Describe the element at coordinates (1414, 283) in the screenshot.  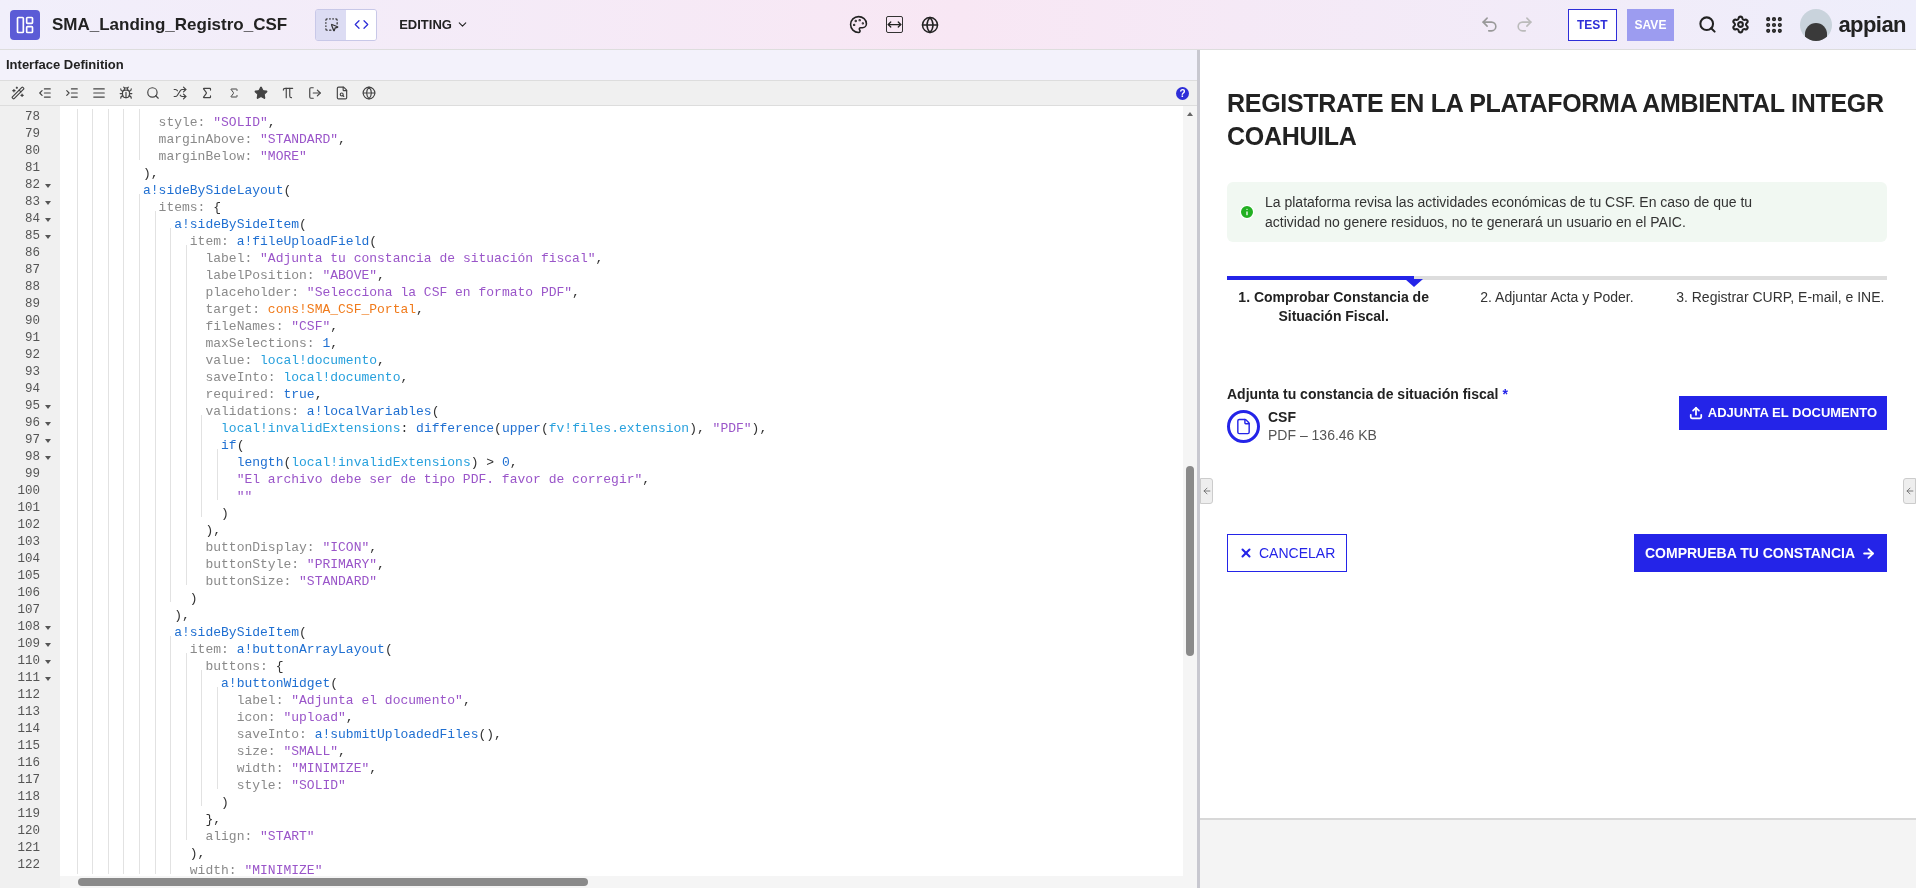
I see `step-pointer-icon` at that location.